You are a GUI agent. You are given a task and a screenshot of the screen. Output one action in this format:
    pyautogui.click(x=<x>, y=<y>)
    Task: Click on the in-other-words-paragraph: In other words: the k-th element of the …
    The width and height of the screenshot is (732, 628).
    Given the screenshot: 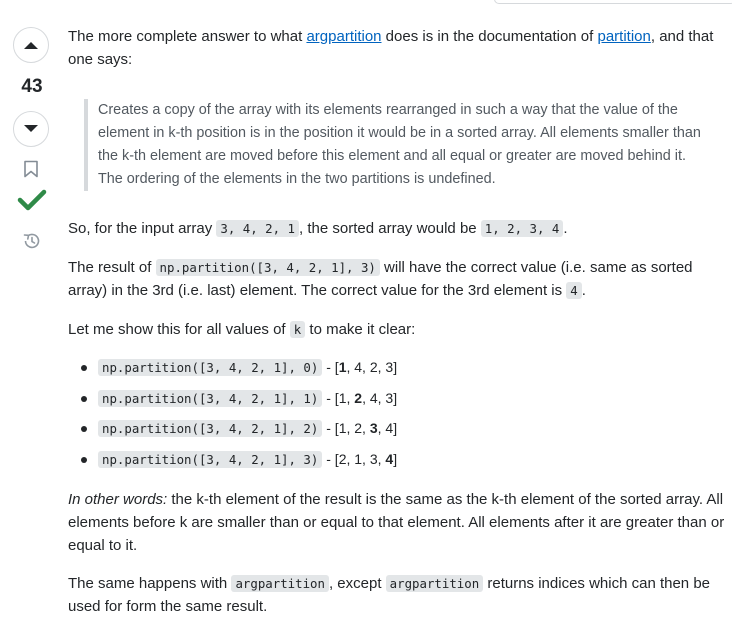 What is the action you would take?
    pyautogui.click(x=398, y=522)
    